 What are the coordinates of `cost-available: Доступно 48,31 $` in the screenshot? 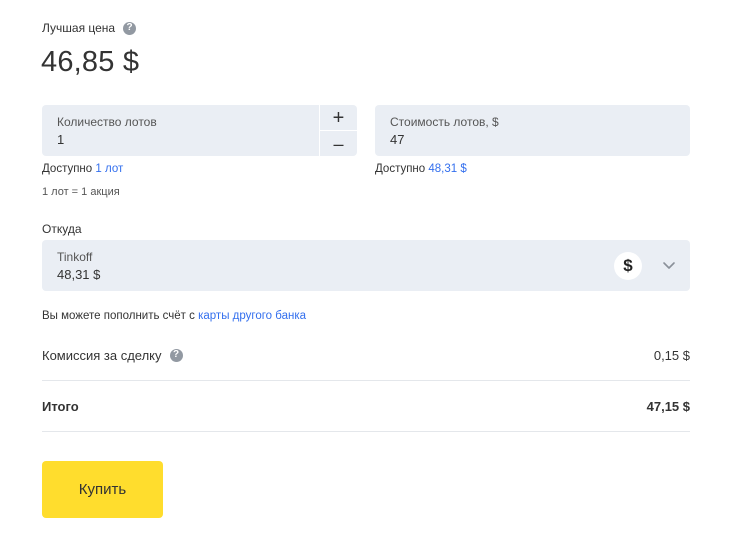 It's located at (421, 169).